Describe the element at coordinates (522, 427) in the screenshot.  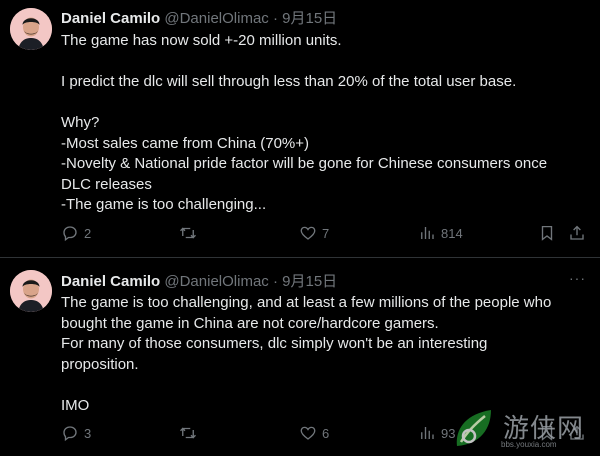
I see `watermark: 游侠网 bbs.youxia.com` at that location.